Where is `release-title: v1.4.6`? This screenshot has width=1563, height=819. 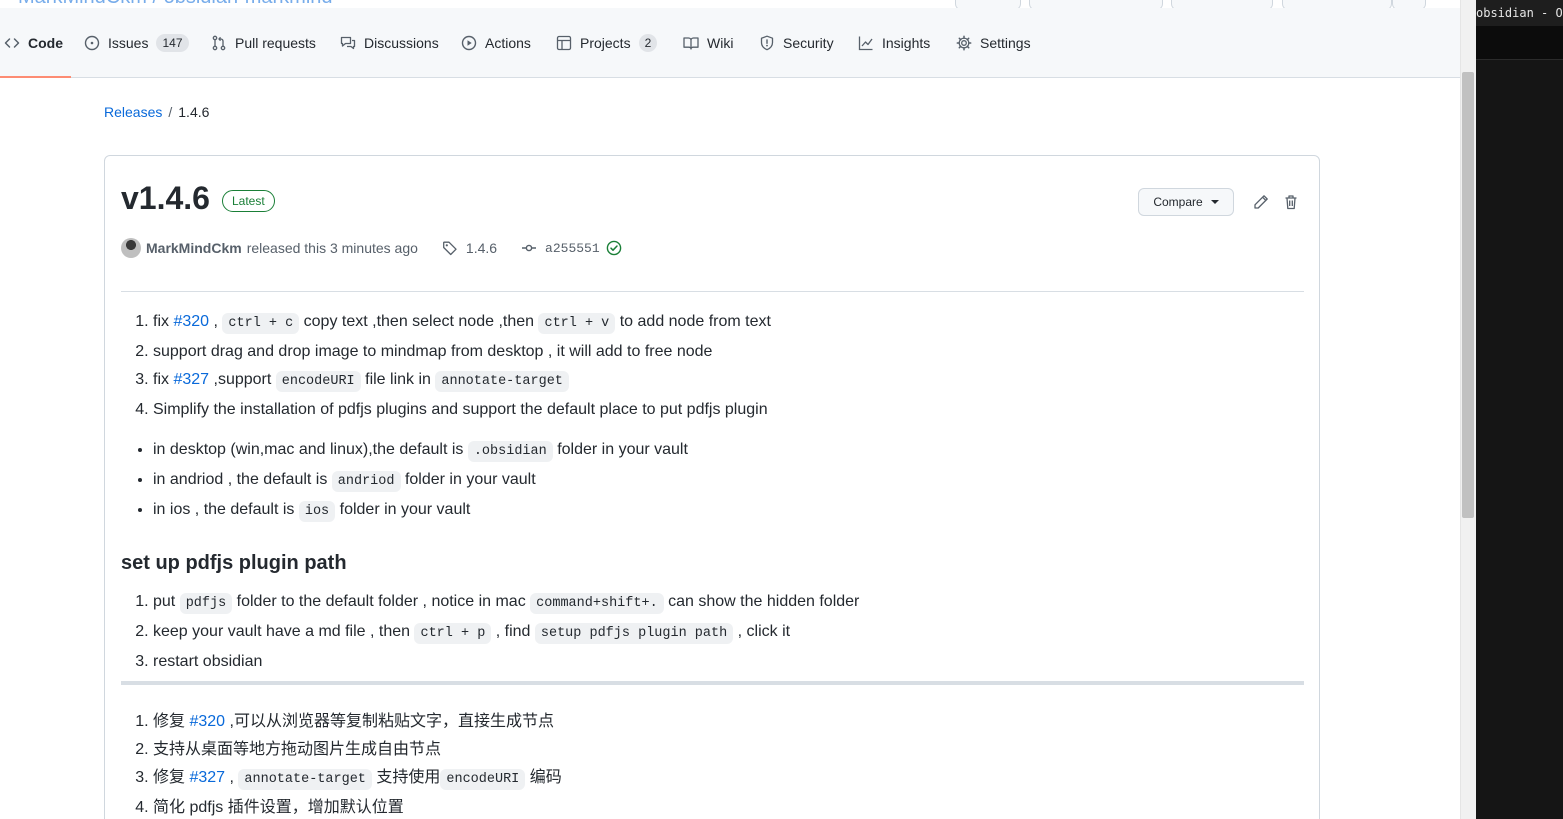 release-title: v1.4.6 is located at coordinates (165, 198).